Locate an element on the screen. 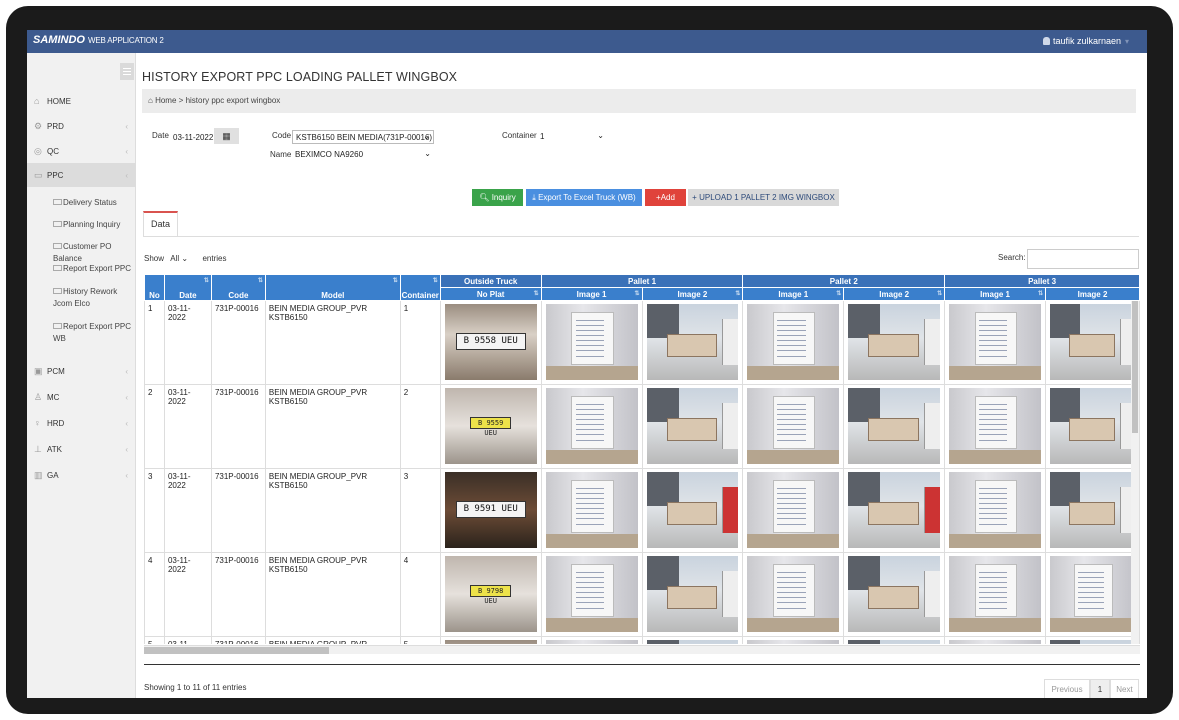 Image resolution: width=1179 pixels, height=720 pixels. truck-plate-photo is located at coordinates (490, 642).